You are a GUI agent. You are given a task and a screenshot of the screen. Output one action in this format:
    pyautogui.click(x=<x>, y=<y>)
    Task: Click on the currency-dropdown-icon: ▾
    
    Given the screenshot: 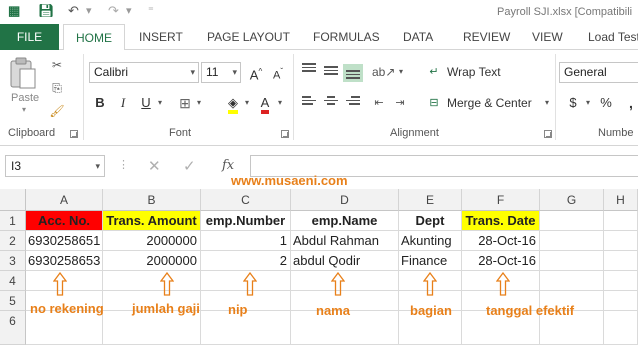 What is the action you would take?
    pyautogui.click(x=588, y=103)
    